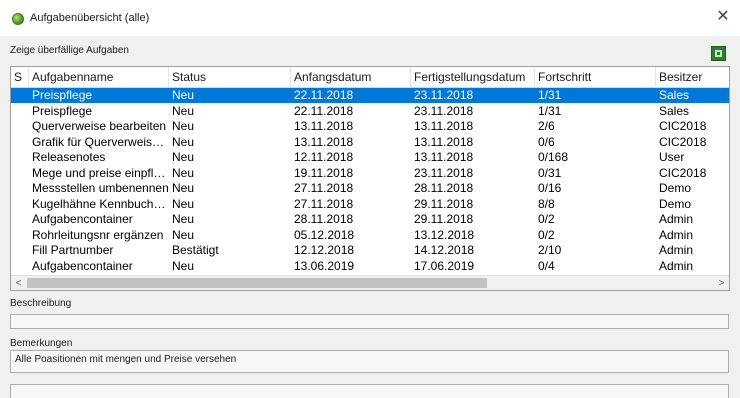 Image resolution: width=740 pixels, height=398 pixels. Describe the element at coordinates (473, 77) in the screenshot. I see `header-end-date-col: Fertigstellungsdatum` at that location.